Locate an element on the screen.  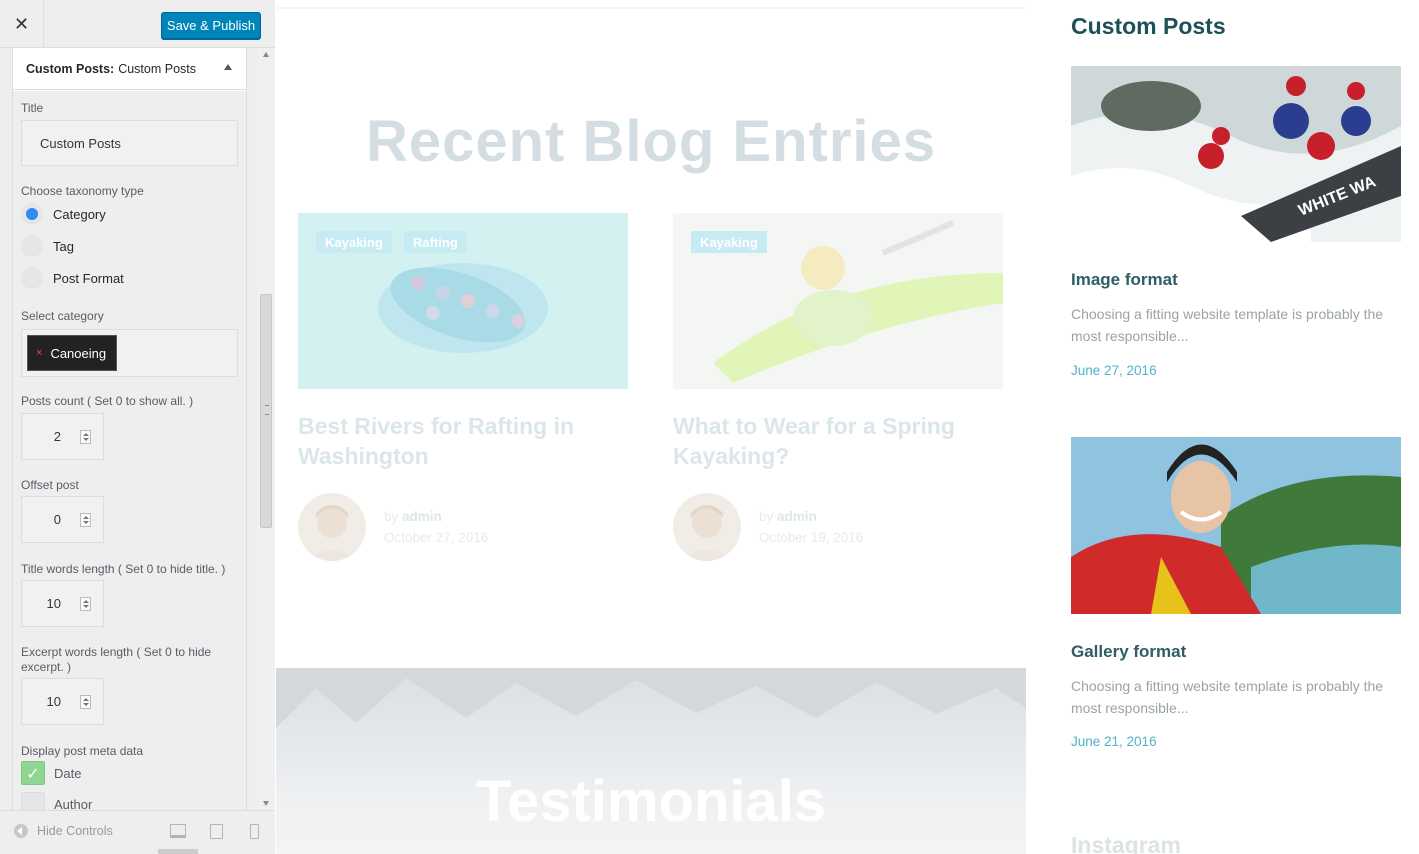
radio-label: Category is located at coordinates (79, 214).